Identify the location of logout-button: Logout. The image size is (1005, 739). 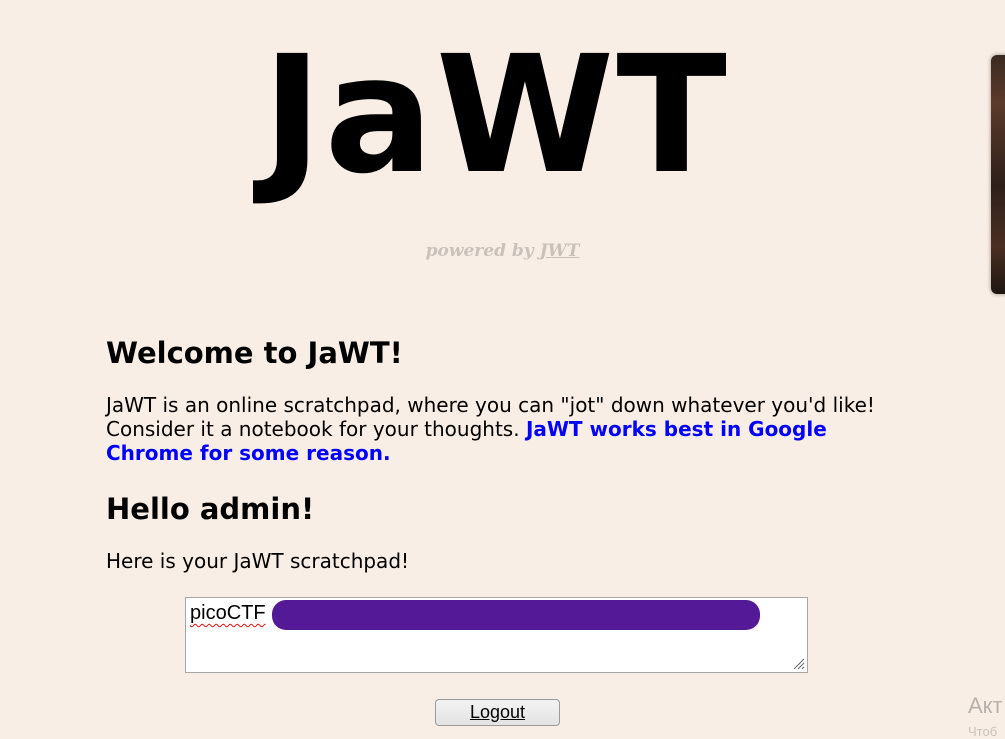
(497, 712).